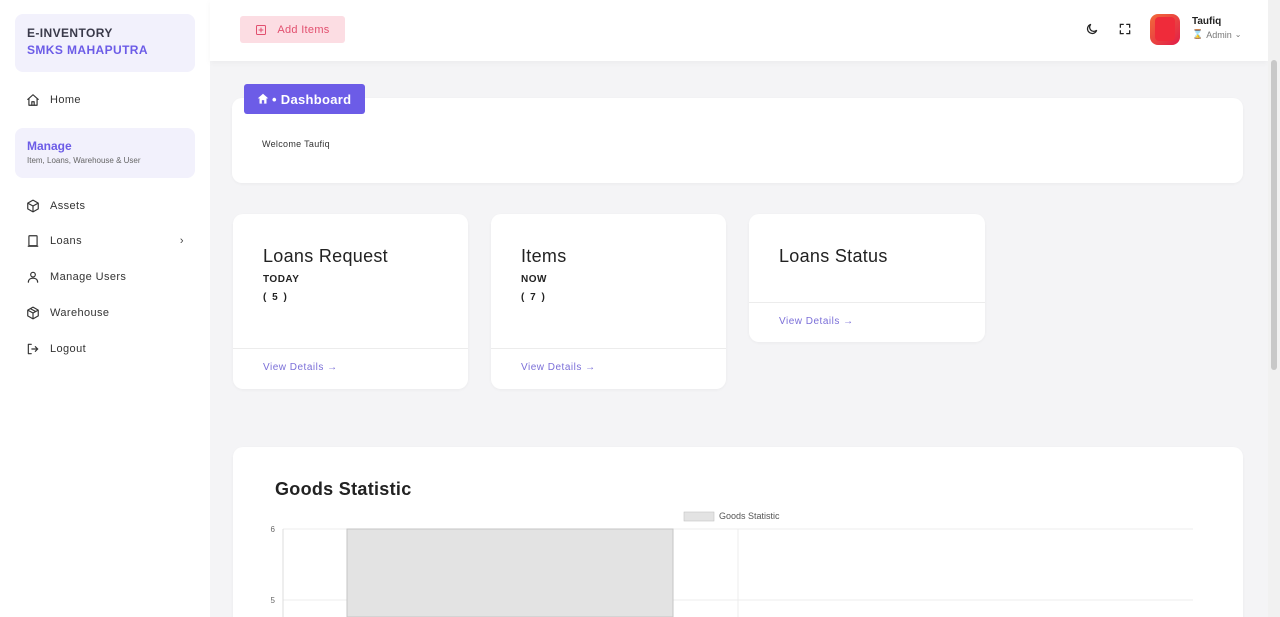  Describe the element at coordinates (68, 349) in the screenshot. I see `sidebar-item-label: Logout` at that location.